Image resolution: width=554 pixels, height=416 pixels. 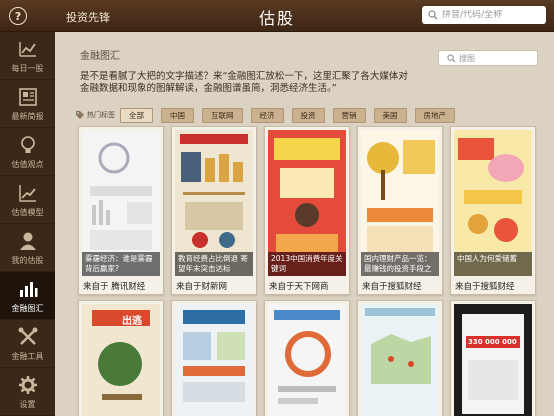 What do you see at coordinates (27, 164) in the screenshot?
I see `sidebar-item-label: 估值观点` at bounding box center [27, 164].